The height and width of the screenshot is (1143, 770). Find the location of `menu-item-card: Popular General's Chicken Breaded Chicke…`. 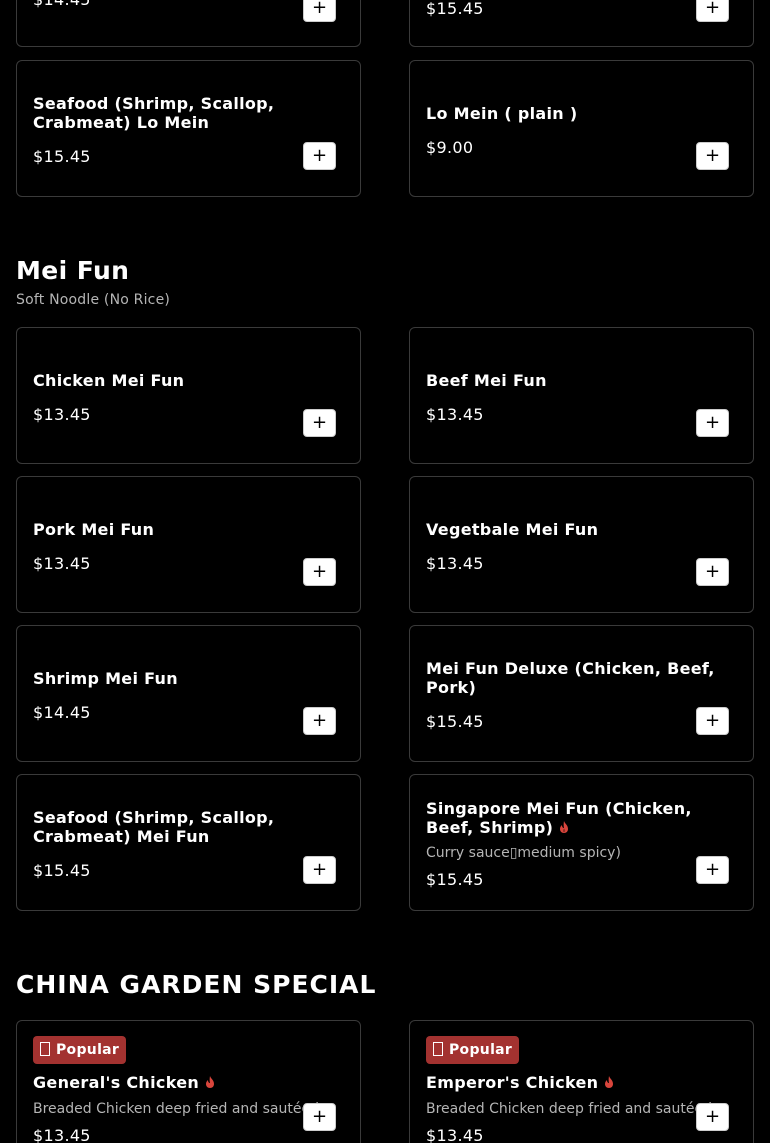

menu-item-card: Popular General's Chicken Breaded Chicke… is located at coordinates (188, 1081).